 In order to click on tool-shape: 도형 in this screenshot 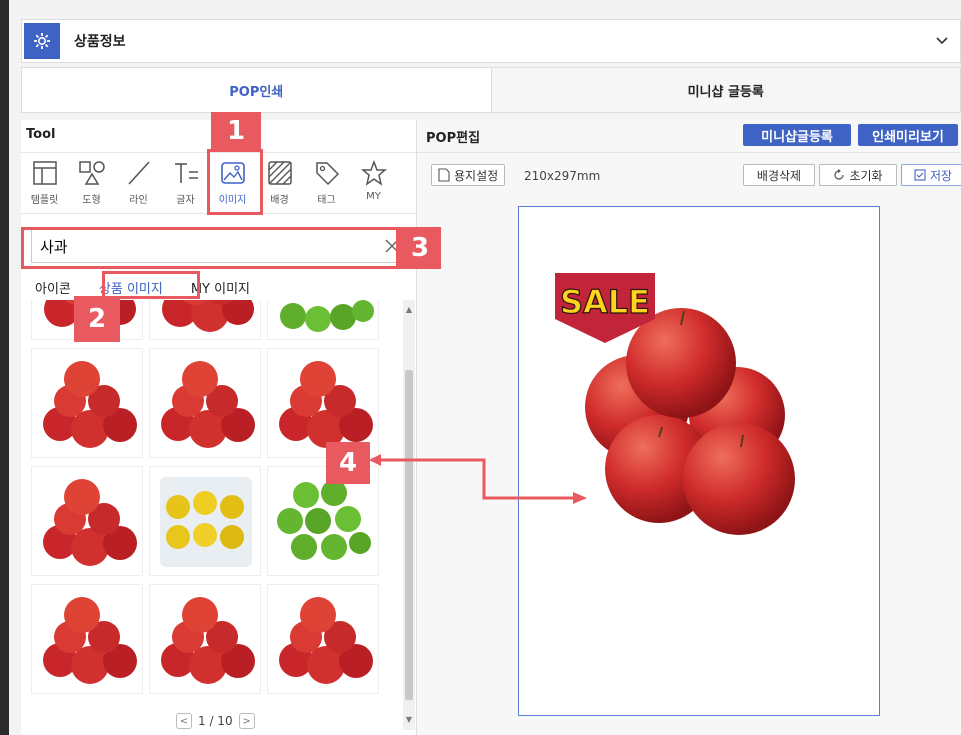, I will do `click(91, 183)`.